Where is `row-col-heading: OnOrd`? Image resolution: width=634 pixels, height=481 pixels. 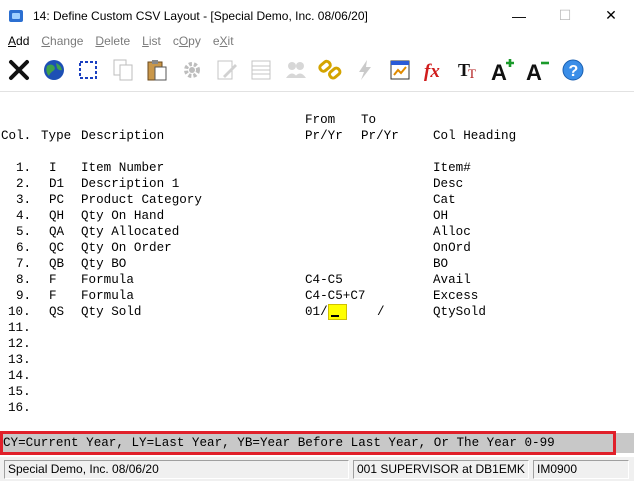
row-col-heading: OnOrd is located at coordinates (452, 248).